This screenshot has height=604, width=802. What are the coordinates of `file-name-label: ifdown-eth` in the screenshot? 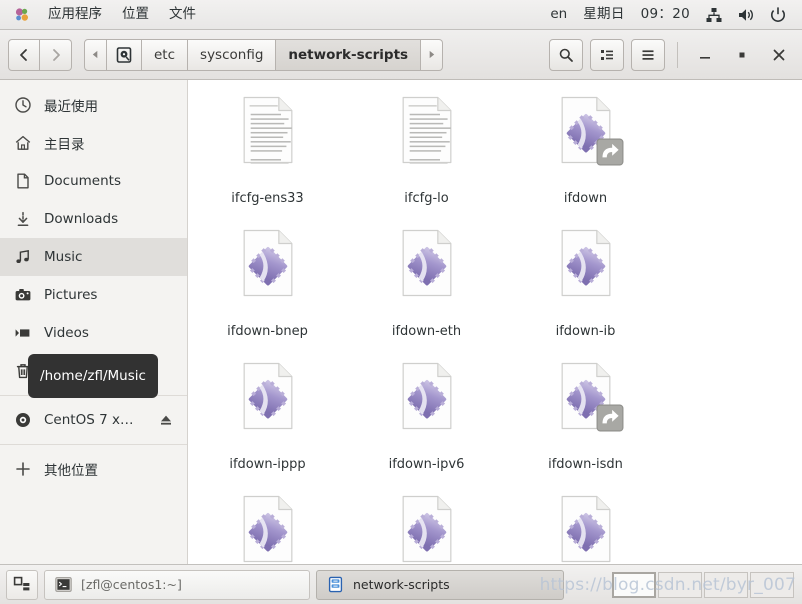 It's located at (426, 331).